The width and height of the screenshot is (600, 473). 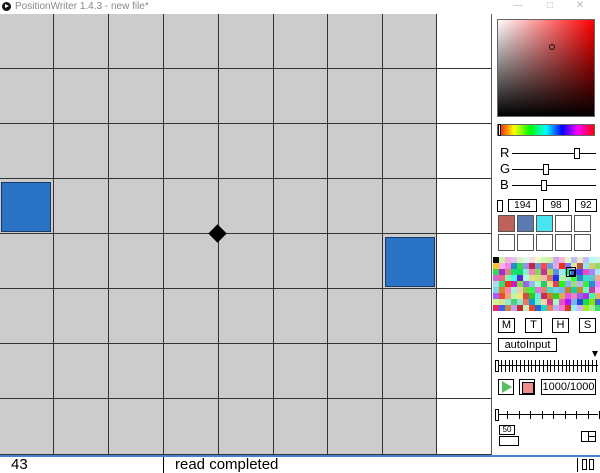 I want to click on blue-slider: B, so click(x=547, y=185).